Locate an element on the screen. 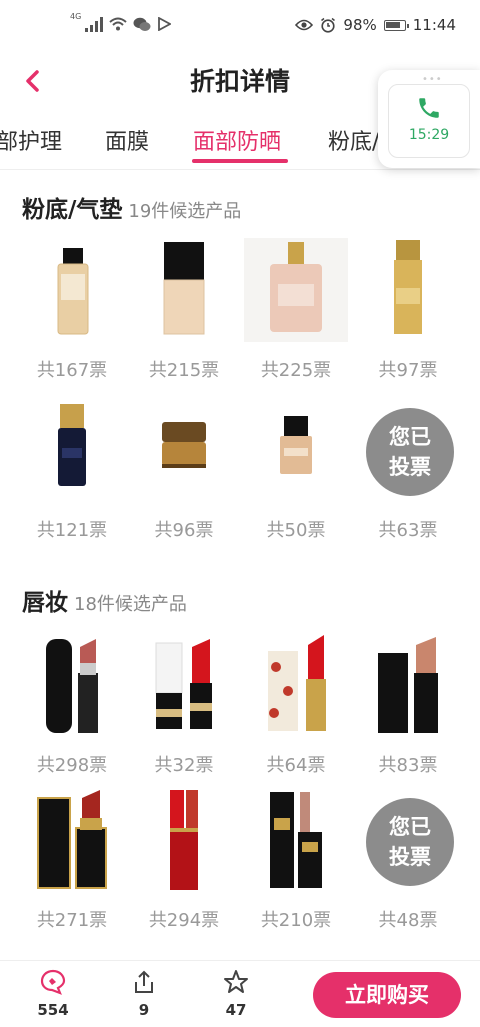 This screenshot has height=1027, width=480. buy-now-button: 立即购买 is located at coordinates (387, 995).